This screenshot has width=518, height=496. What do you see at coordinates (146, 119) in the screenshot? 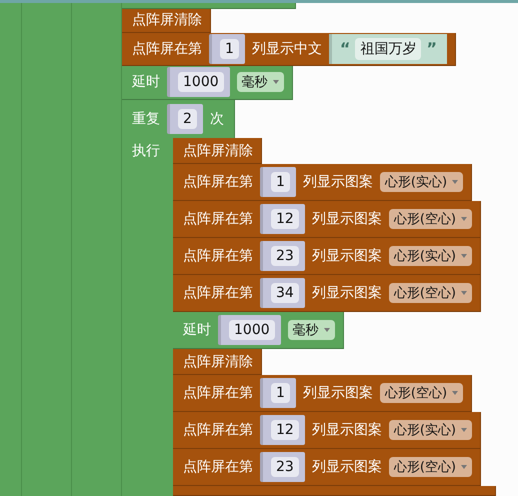
I see `block-label: 重复` at bounding box center [146, 119].